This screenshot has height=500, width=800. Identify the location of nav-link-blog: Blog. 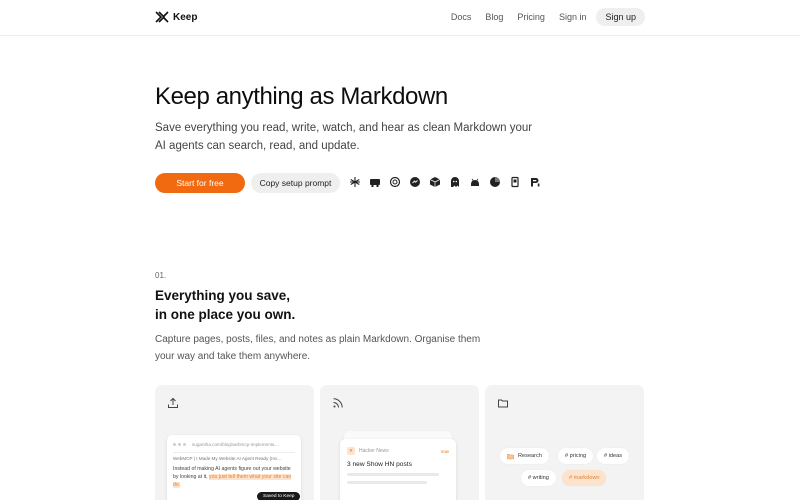
(494, 17).